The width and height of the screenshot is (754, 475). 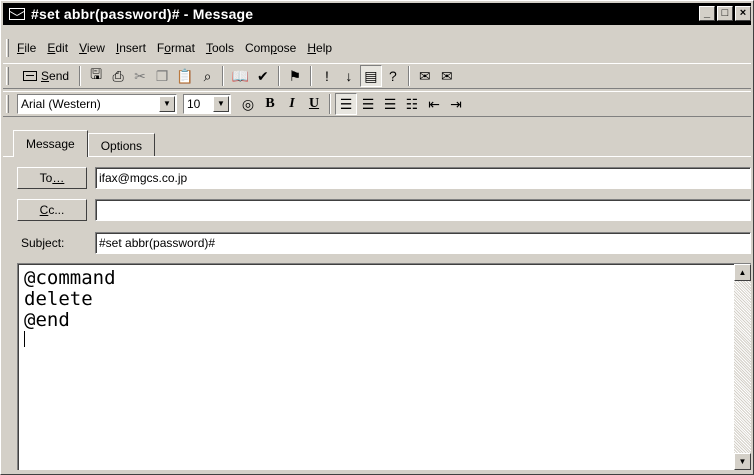 What do you see at coordinates (131, 48) in the screenshot?
I see `menu-insert: Insert` at bounding box center [131, 48].